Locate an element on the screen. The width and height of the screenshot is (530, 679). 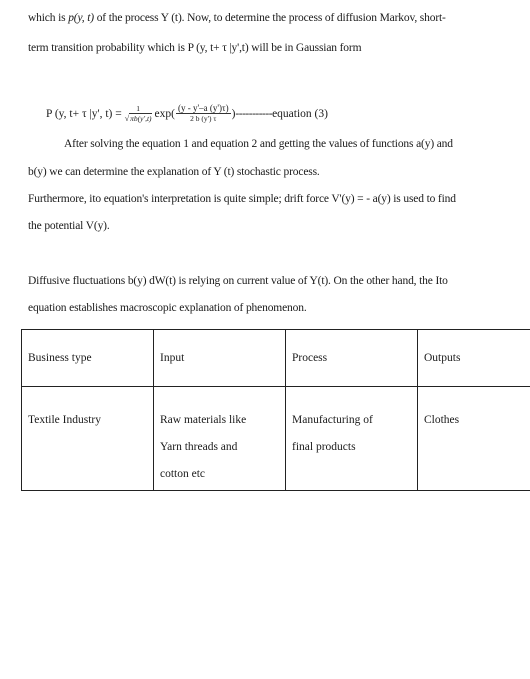
cell-outputs: Clothes is located at coordinates (473, 438).